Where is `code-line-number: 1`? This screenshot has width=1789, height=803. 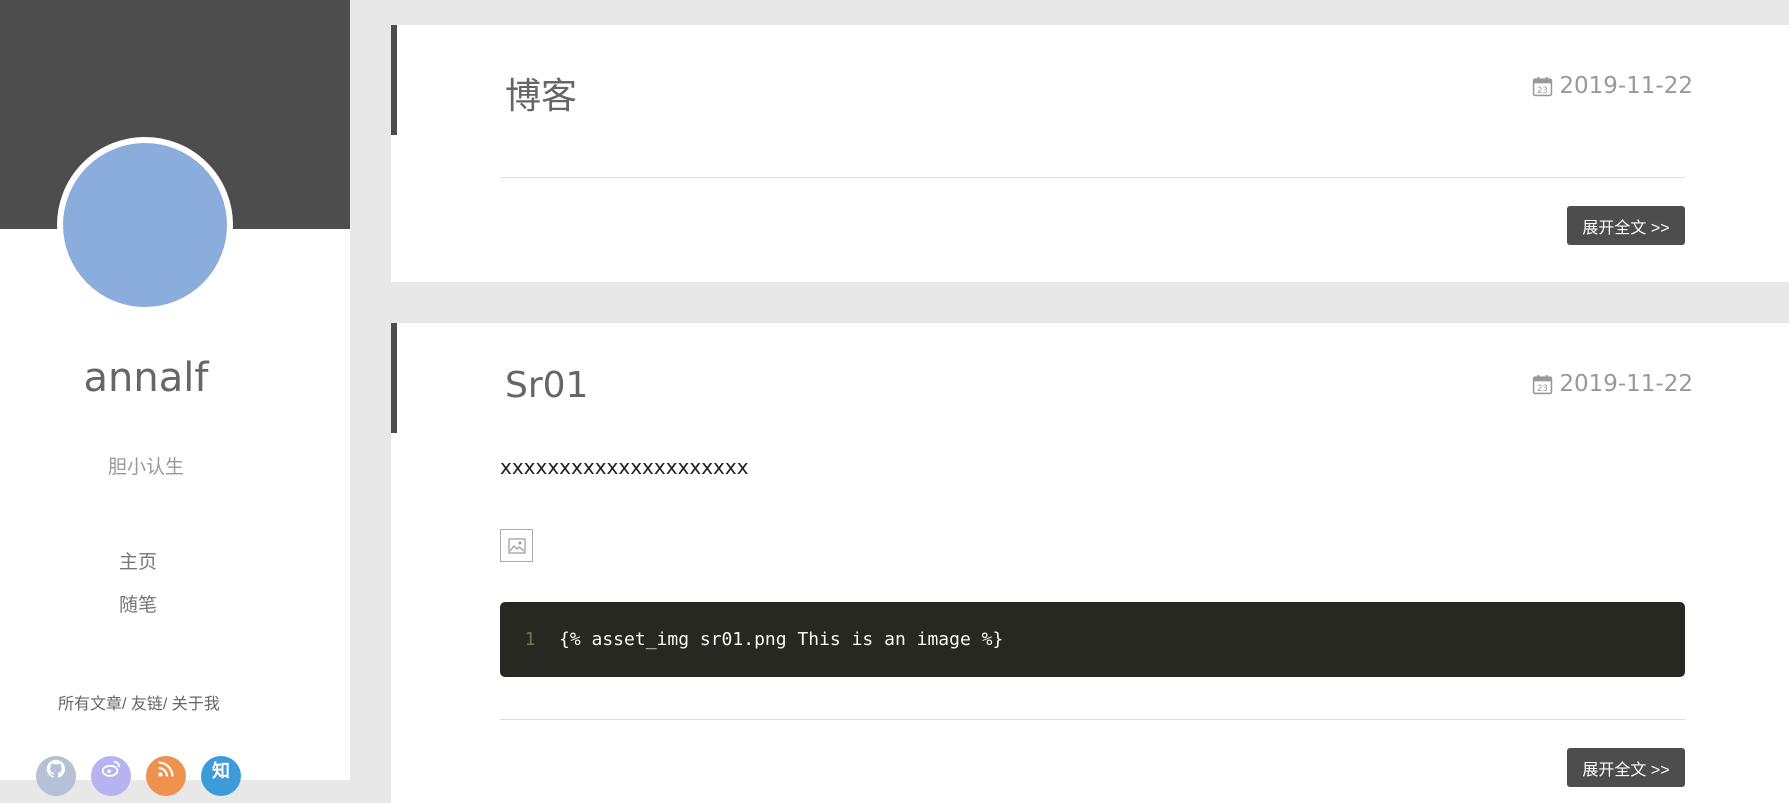
code-line-number: 1 is located at coordinates (530, 639).